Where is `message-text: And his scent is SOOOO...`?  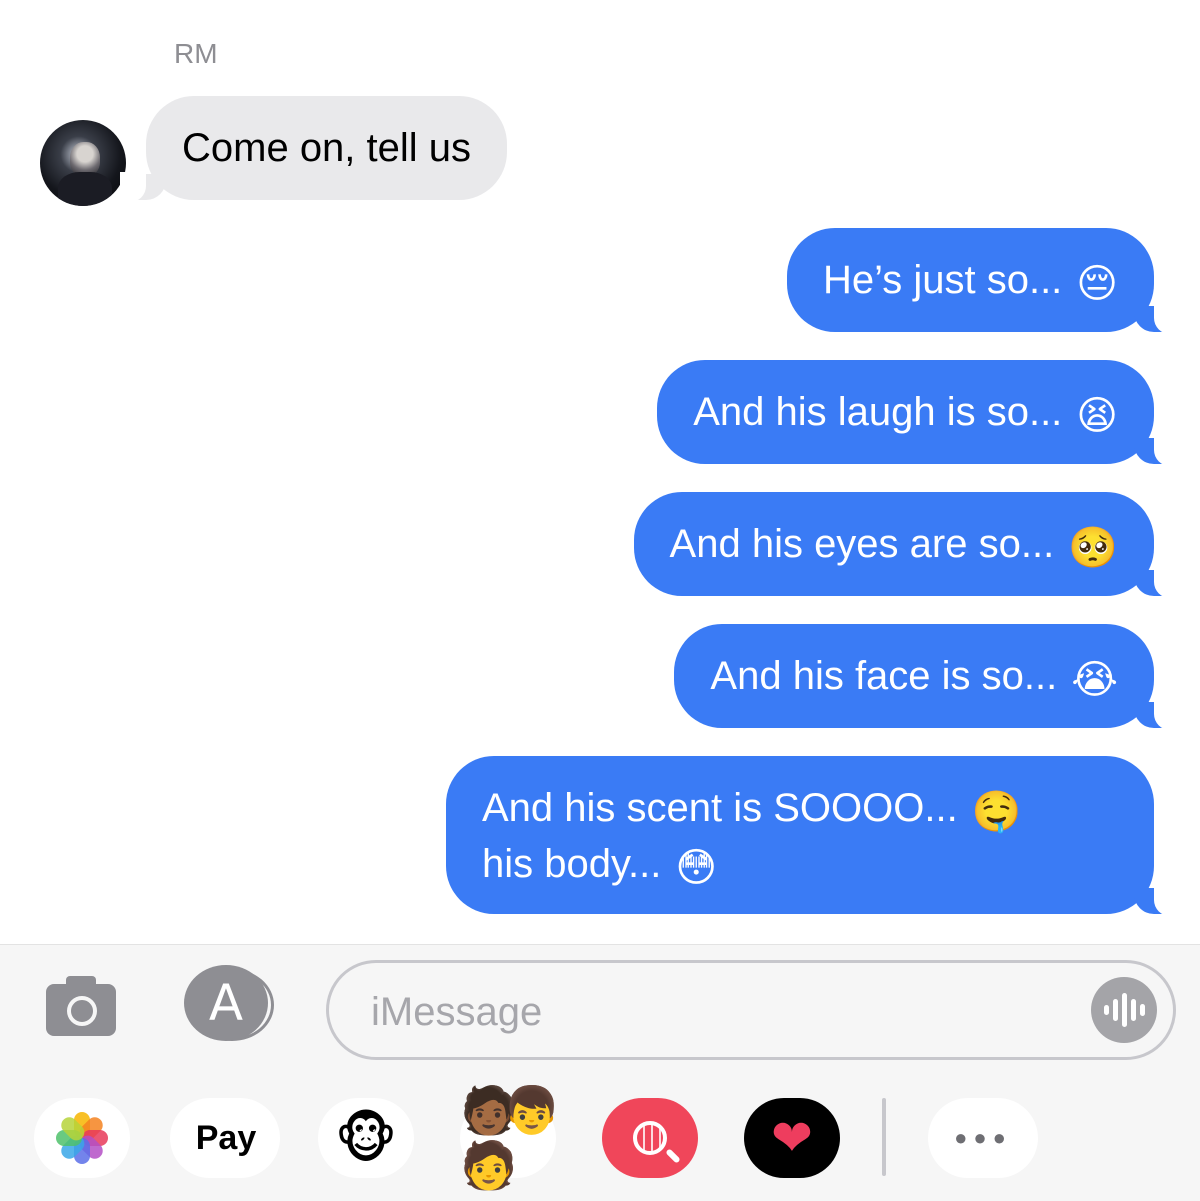 message-text: And his scent is SOOOO... is located at coordinates (720, 808).